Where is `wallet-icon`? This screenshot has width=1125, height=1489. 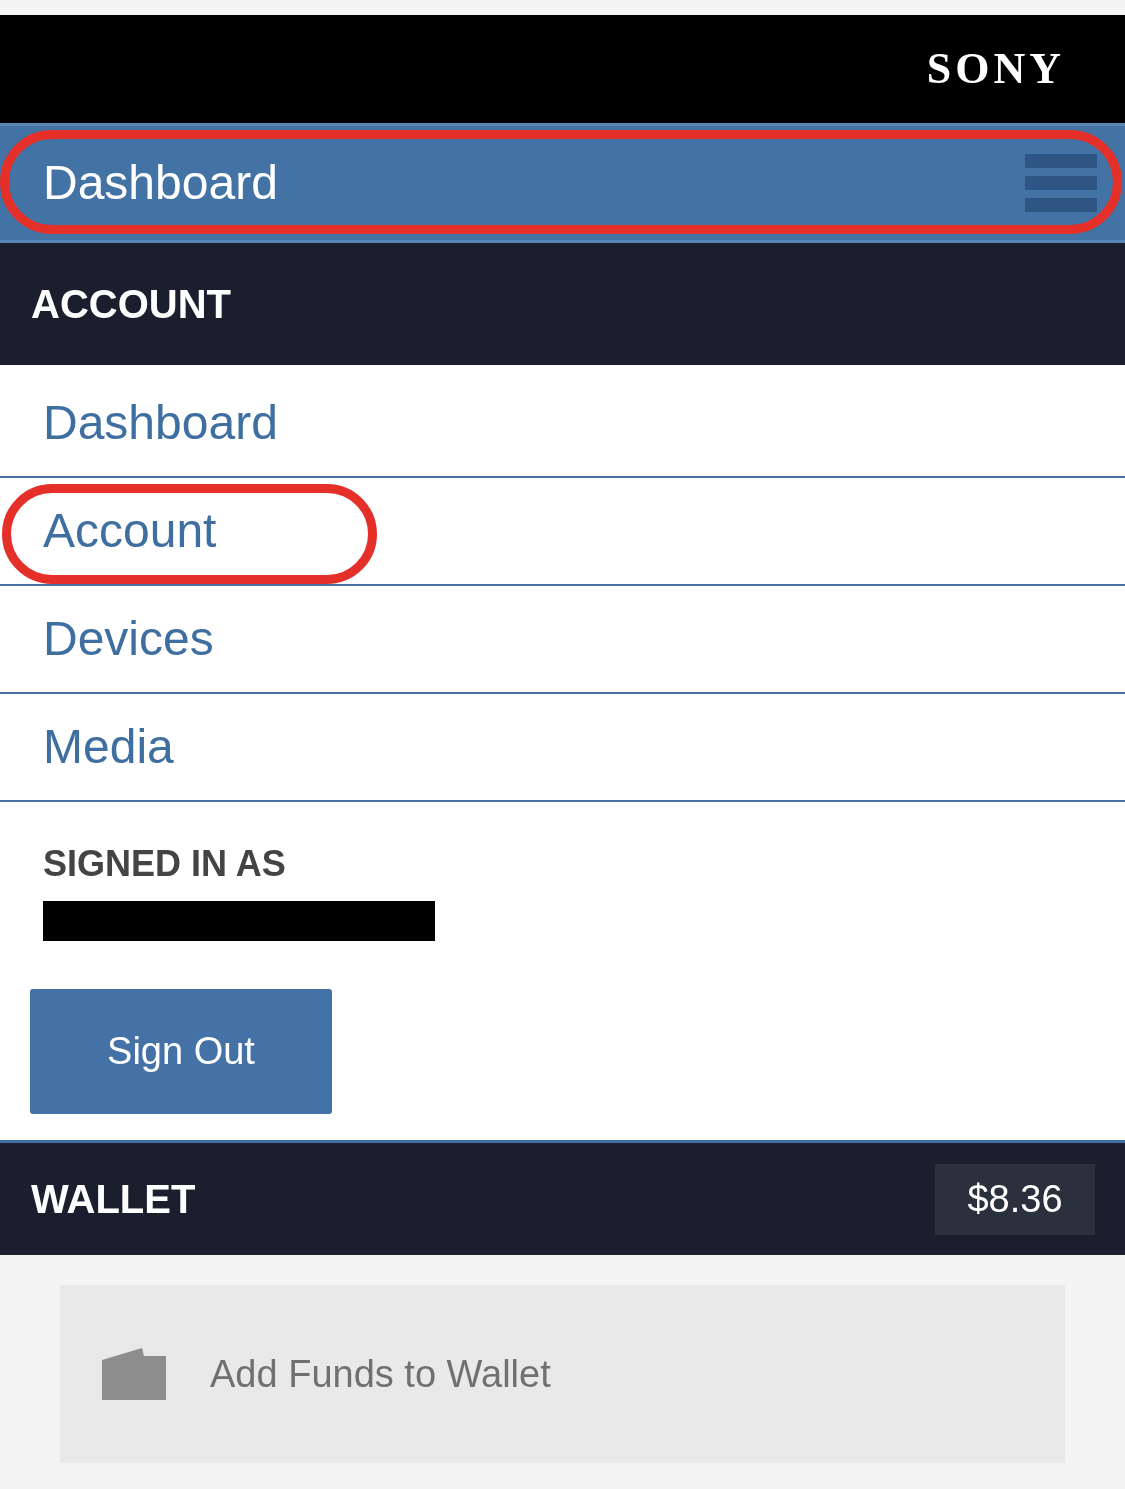 wallet-icon is located at coordinates (134, 1374).